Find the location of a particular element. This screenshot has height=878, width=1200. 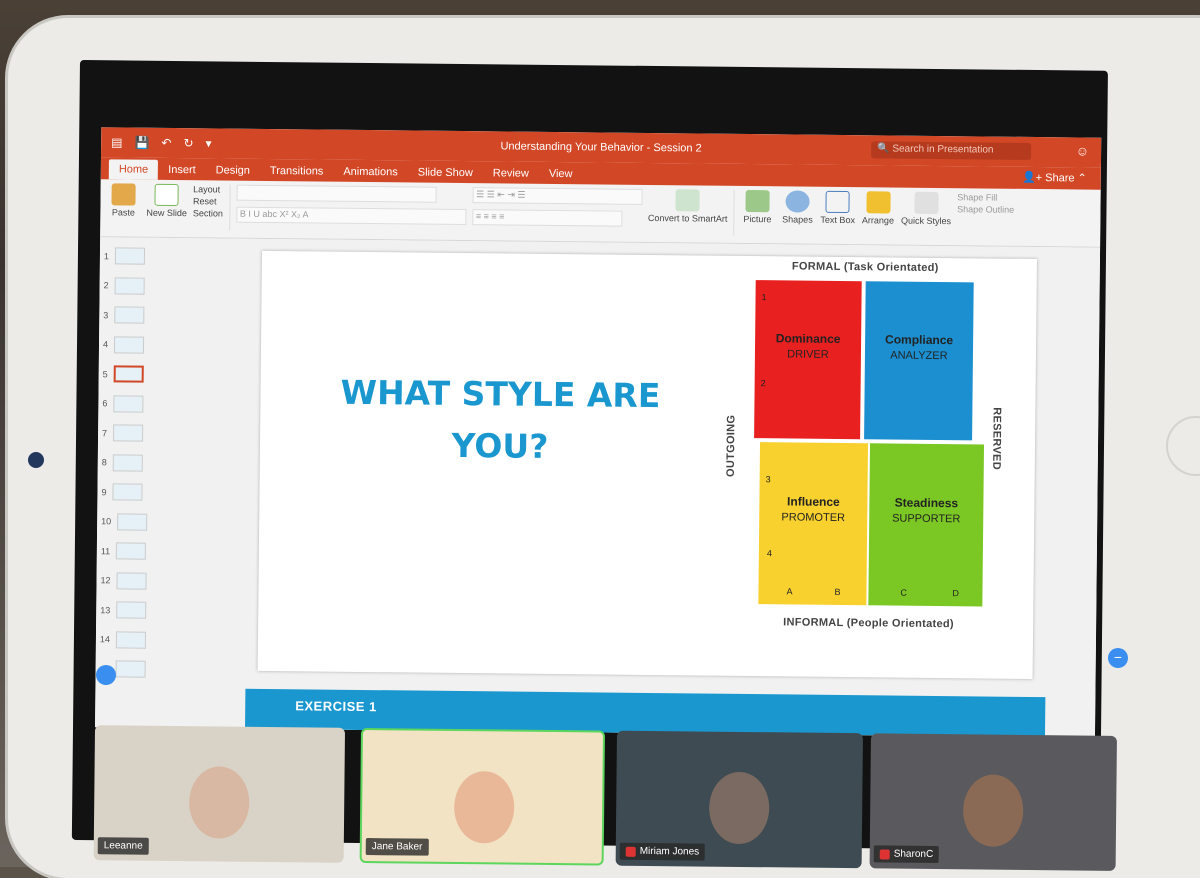

slide-thumbnail: 14 is located at coordinates (131, 640).